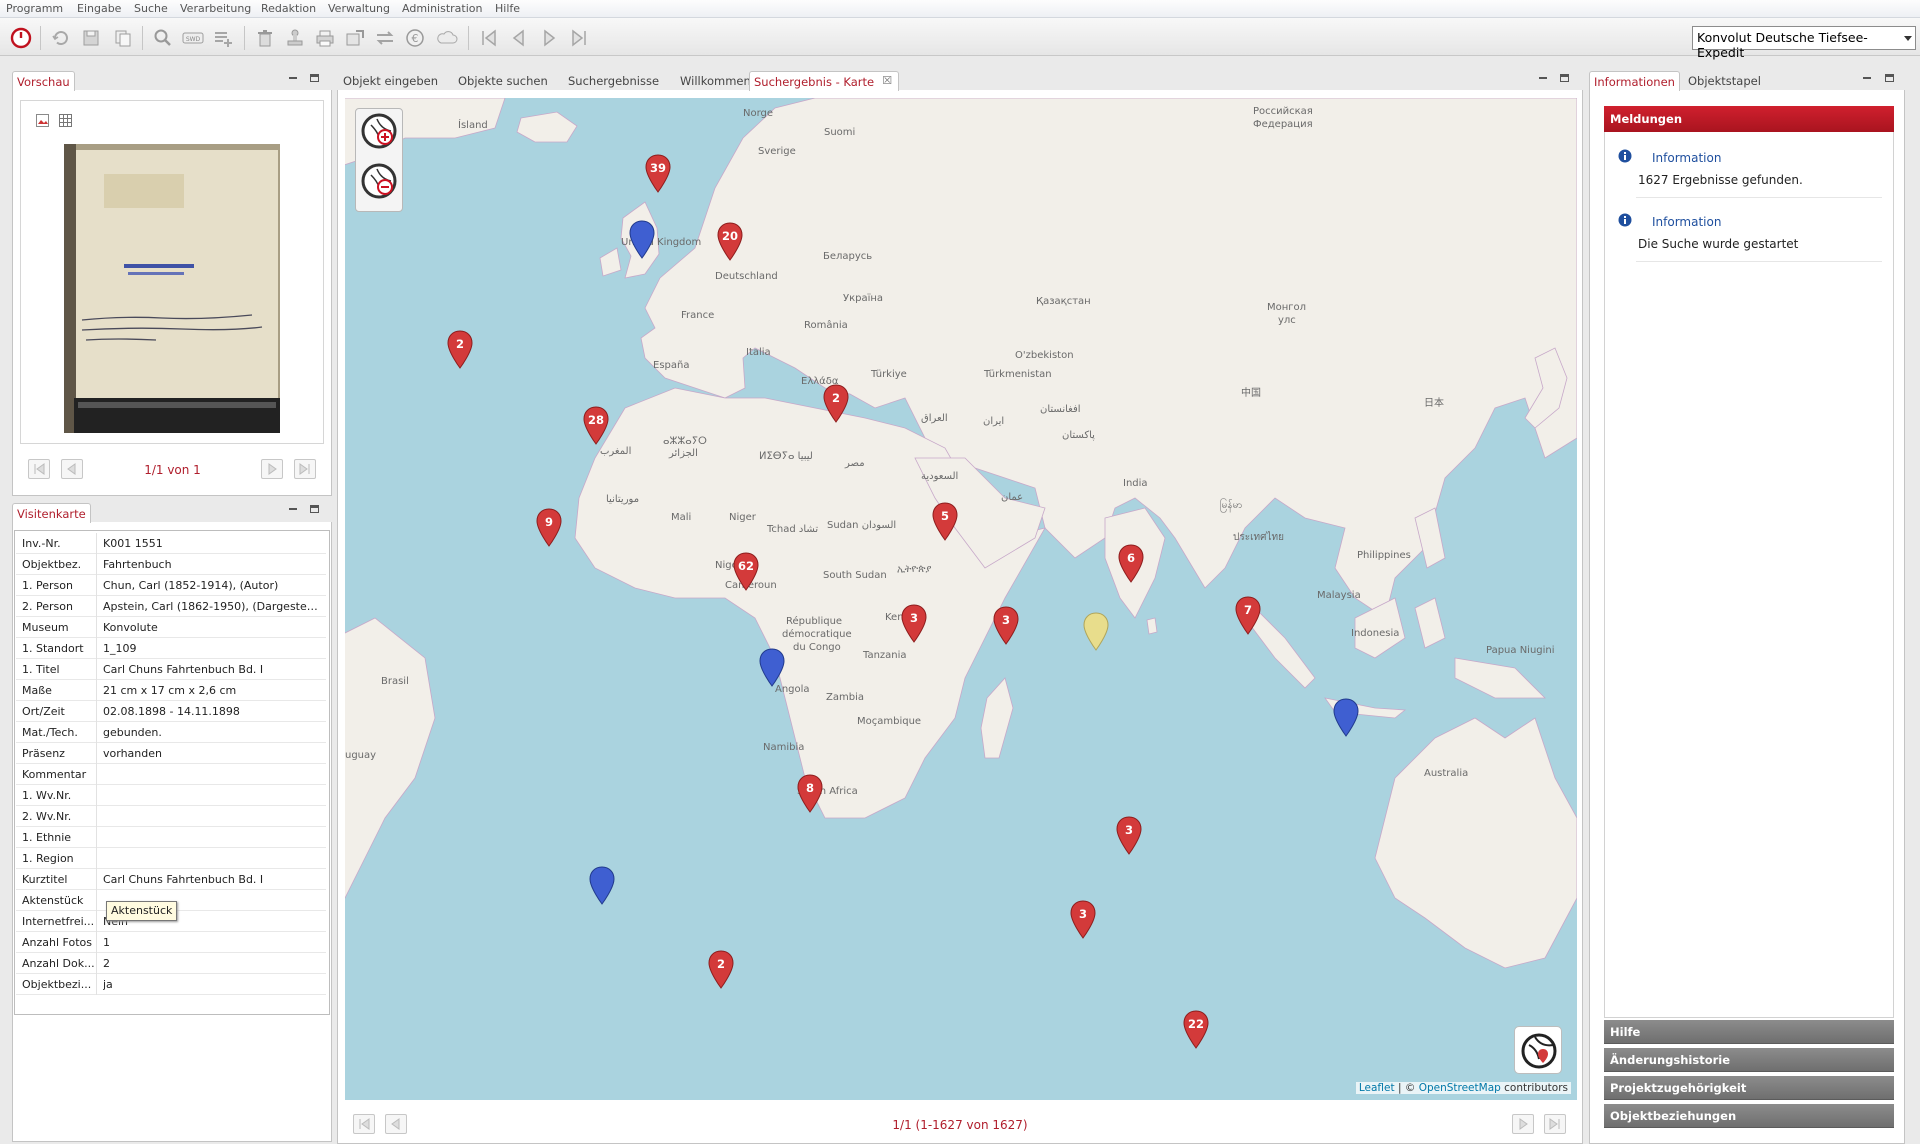  Describe the element at coordinates (507, 8) in the screenshot. I see `menu-hilfe: Hilfe` at that location.